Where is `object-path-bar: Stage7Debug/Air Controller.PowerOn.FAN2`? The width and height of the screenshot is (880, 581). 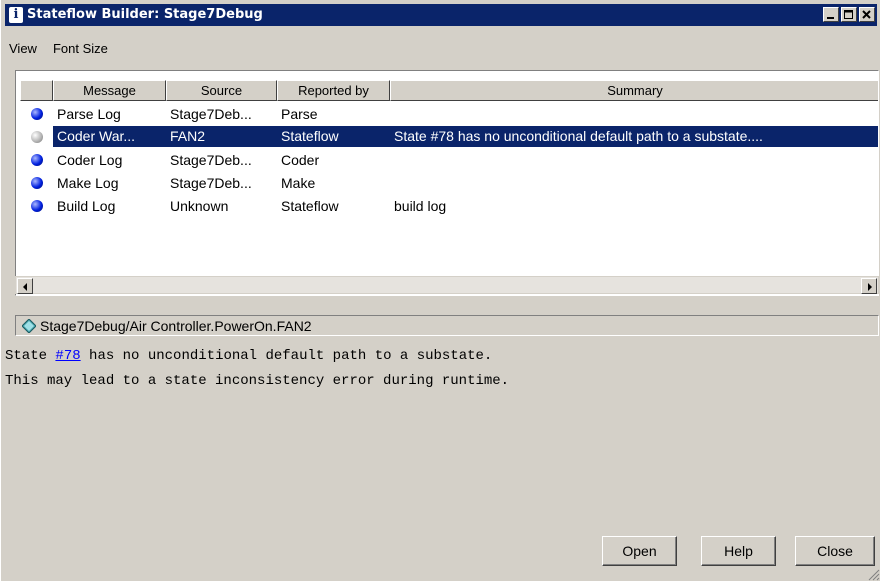 object-path-bar: Stage7Debug/Air Controller.PowerOn.FAN2 is located at coordinates (447, 325).